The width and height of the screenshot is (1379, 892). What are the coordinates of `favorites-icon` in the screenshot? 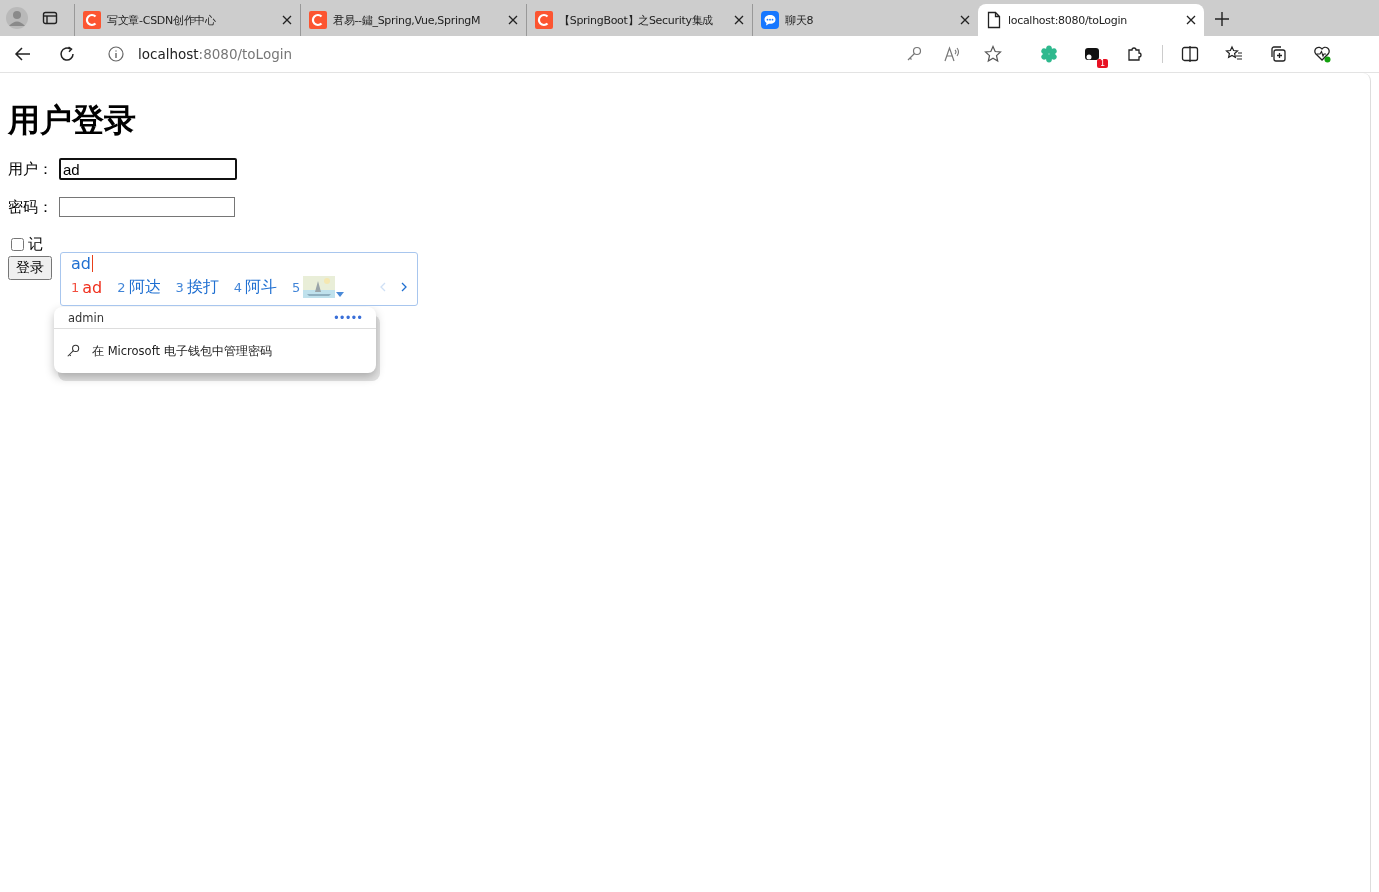 It's located at (1234, 54).